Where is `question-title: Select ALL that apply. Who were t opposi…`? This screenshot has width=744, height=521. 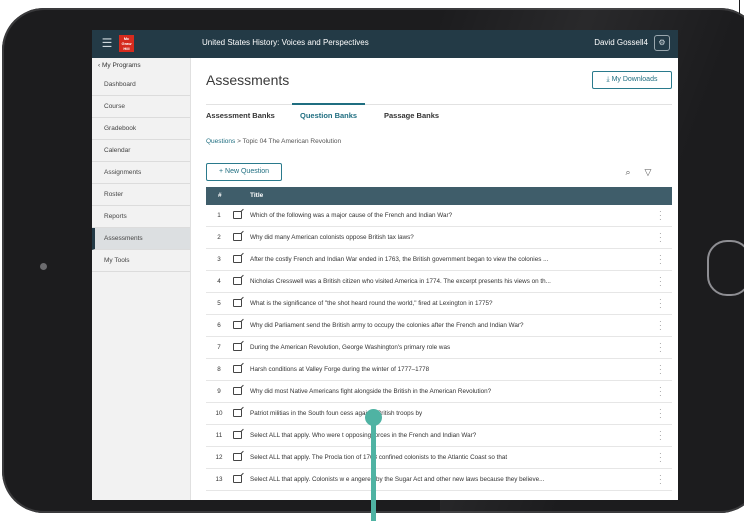
question-title: Select ALL that apply. Who were t opposi… is located at coordinates (445, 435).